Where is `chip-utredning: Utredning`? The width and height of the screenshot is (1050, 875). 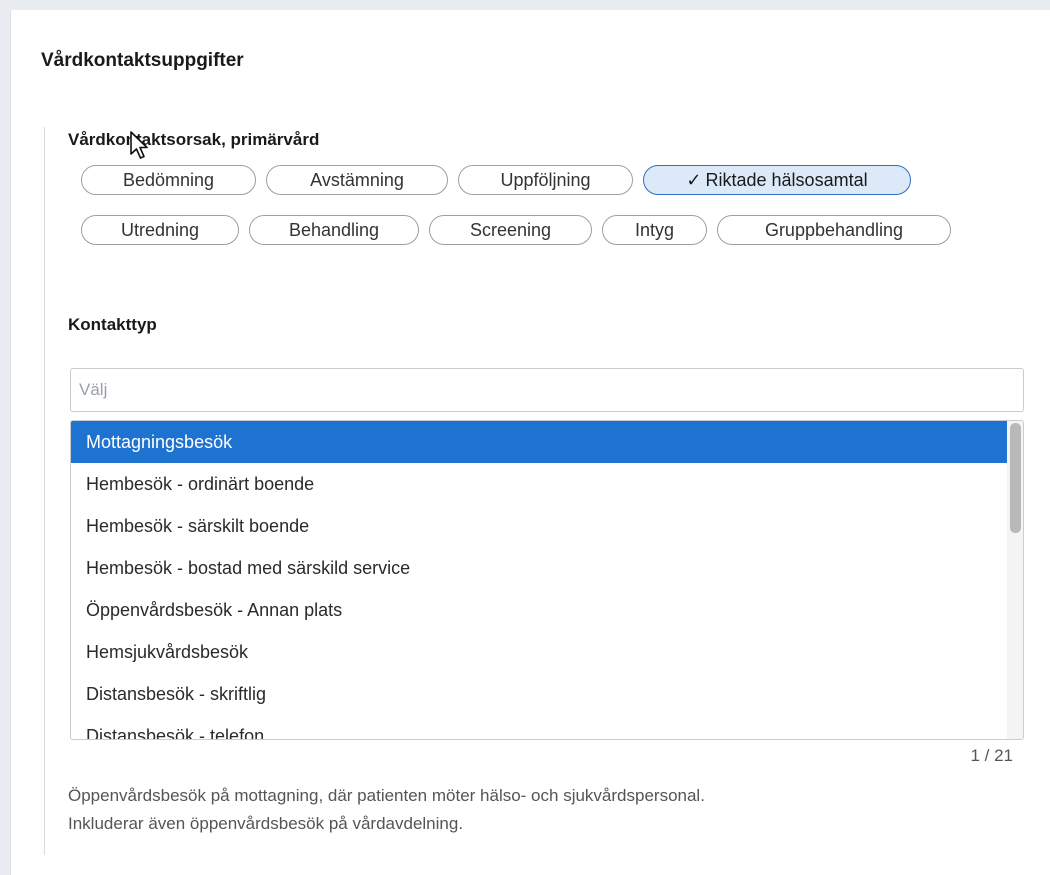 chip-utredning: Utredning is located at coordinates (160, 230).